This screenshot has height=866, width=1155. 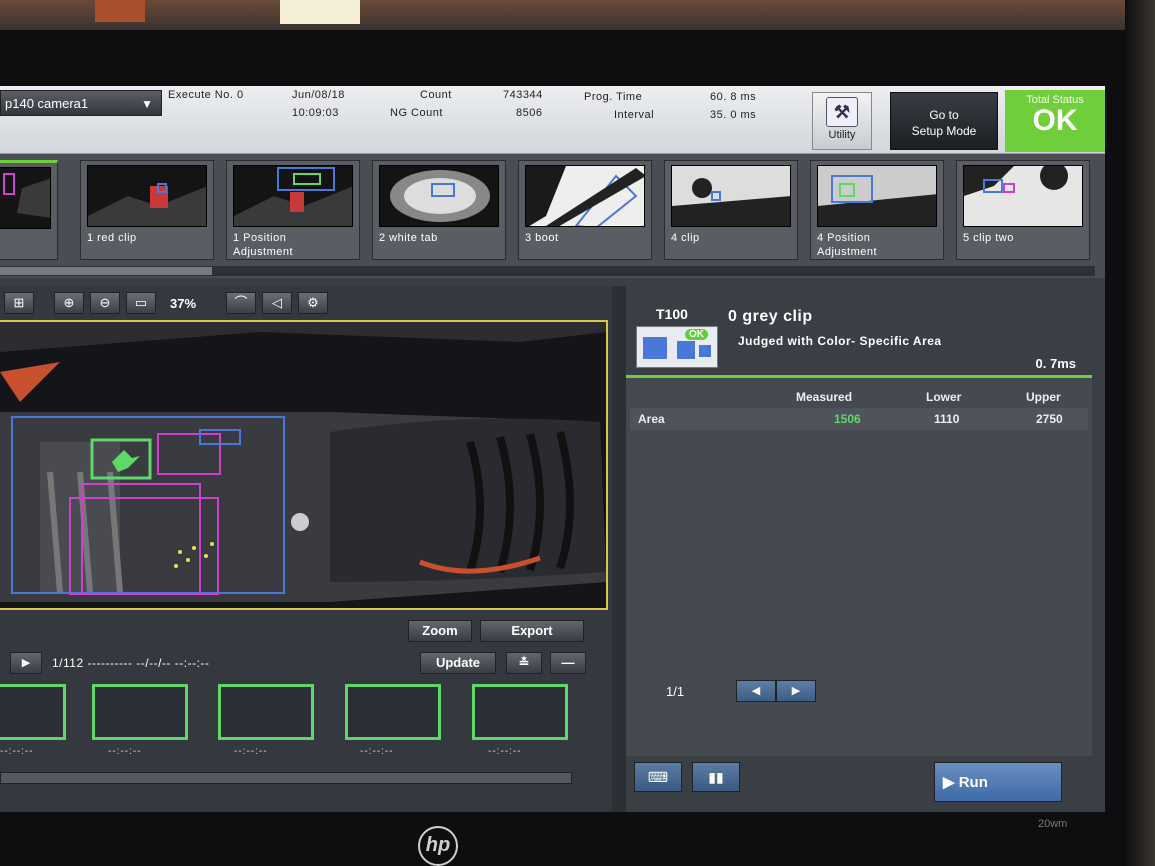 What do you see at coordinates (147, 104) in the screenshot?
I see `chevron-down-icon: ▼` at bounding box center [147, 104].